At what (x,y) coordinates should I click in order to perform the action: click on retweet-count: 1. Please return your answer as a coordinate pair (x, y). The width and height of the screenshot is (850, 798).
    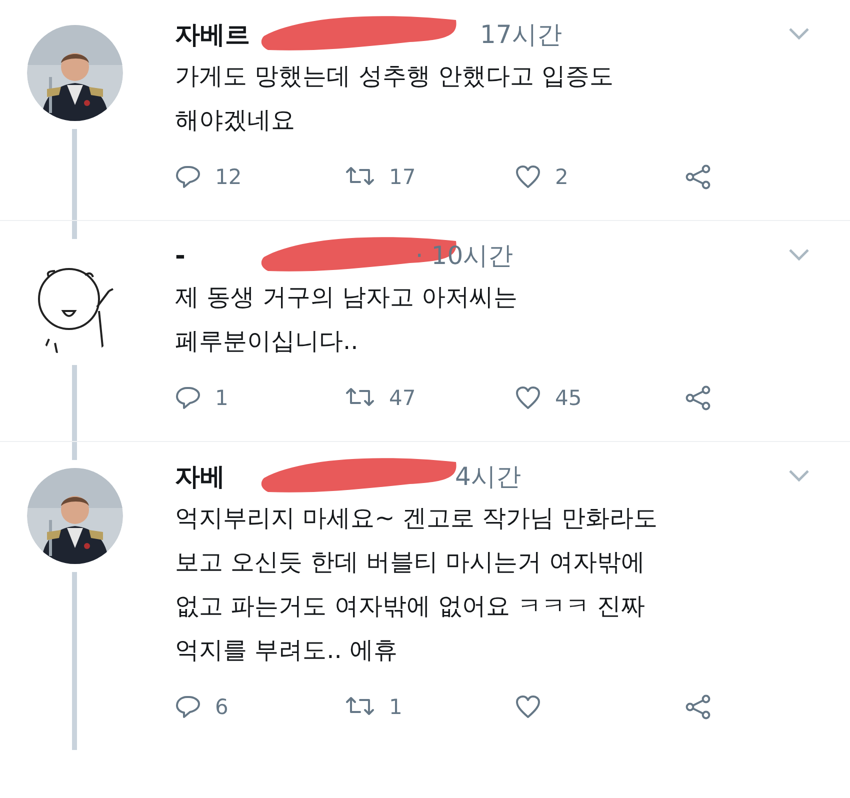
    Looking at the image, I should click on (395, 707).